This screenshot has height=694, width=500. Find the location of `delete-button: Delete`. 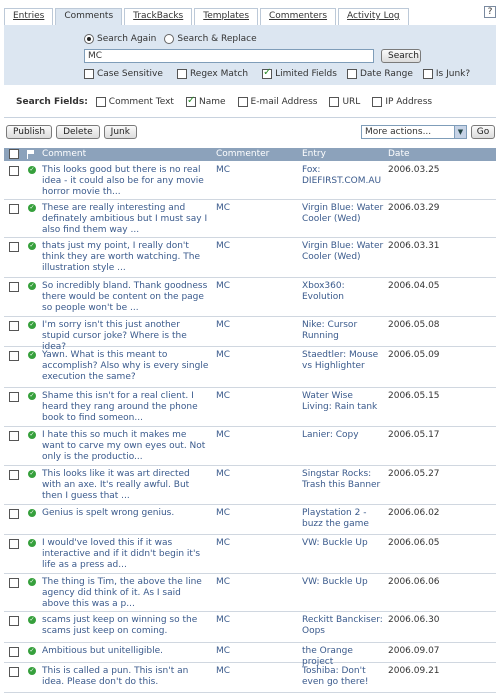

delete-button: Delete is located at coordinates (78, 132).